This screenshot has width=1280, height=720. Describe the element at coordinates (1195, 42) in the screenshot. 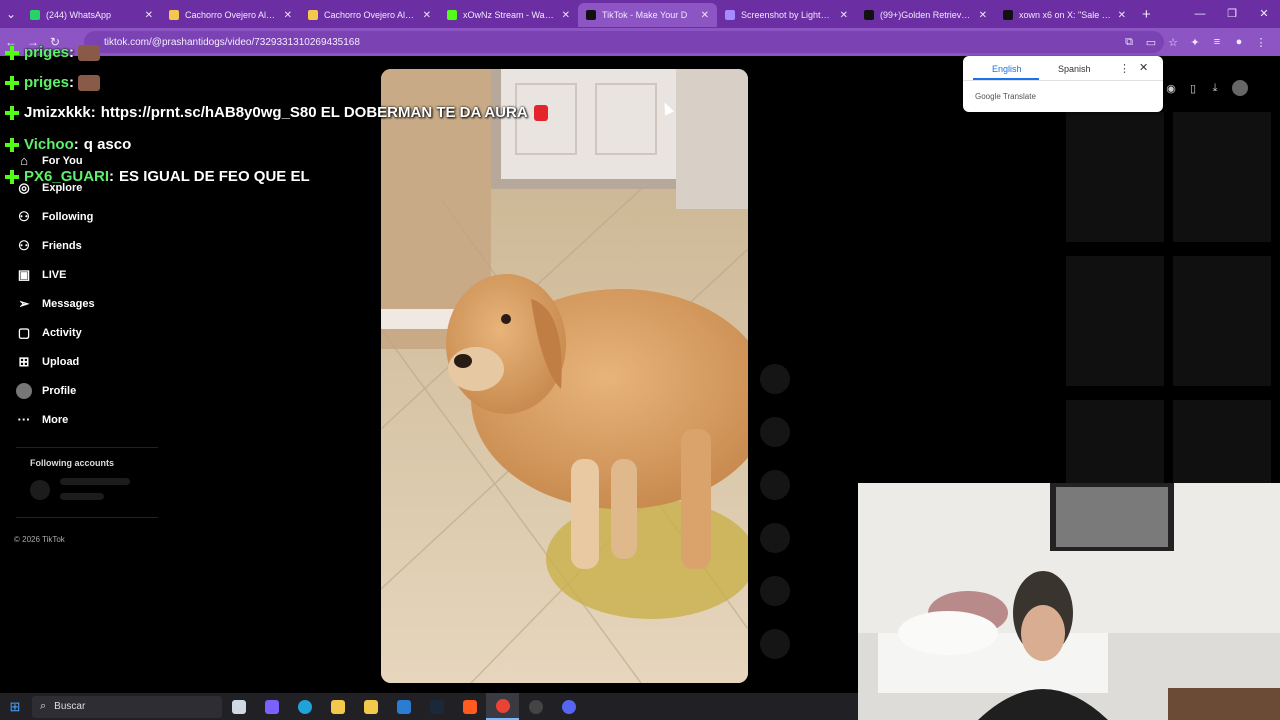

I see `extensions-icon: ✦` at that location.